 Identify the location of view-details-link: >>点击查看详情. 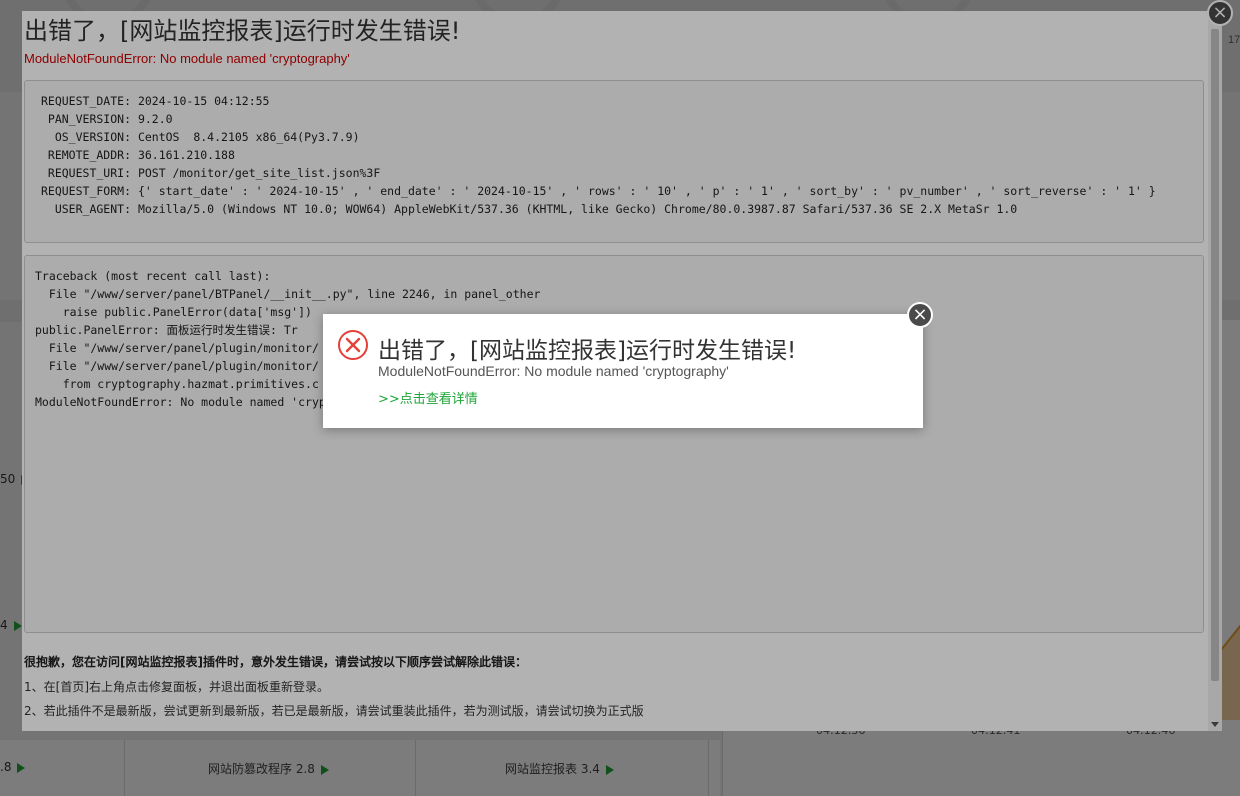
(428, 397).